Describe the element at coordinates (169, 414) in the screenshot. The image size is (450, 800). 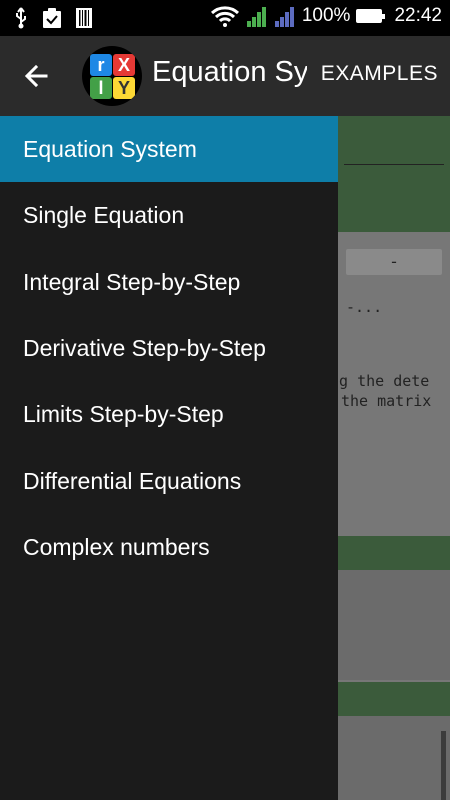
I see `drawer-item-limits: Limits Step-by-Step` at that location.